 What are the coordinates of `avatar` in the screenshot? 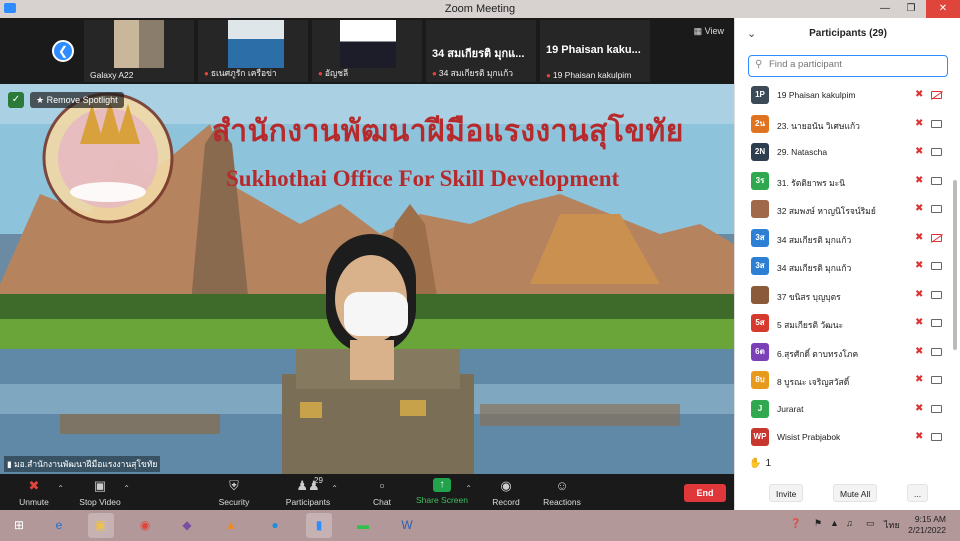 It's located at (760, 209).